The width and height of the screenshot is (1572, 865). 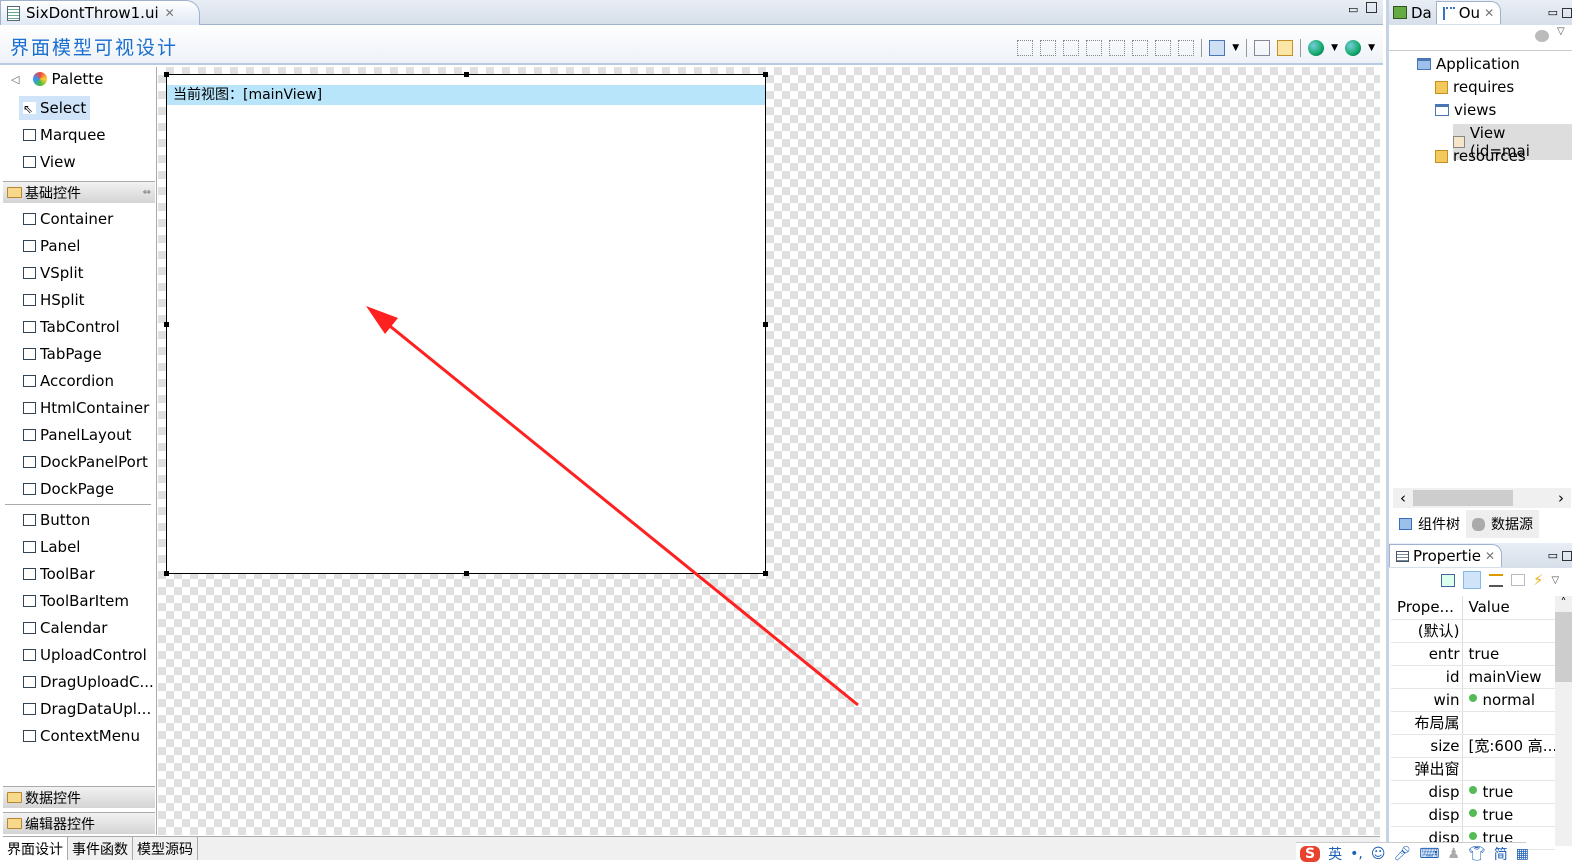 What do you see at coordinates (1310, 854) in the screenshot?
I see `sogou-logo-icon: S` at bounding box center [1310, 854].